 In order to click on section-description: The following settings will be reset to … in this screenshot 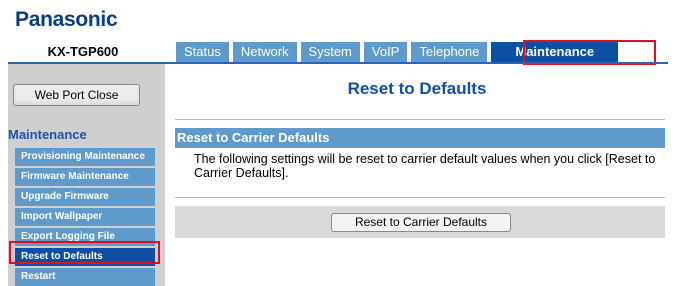, I will do `click(425, 166)`.